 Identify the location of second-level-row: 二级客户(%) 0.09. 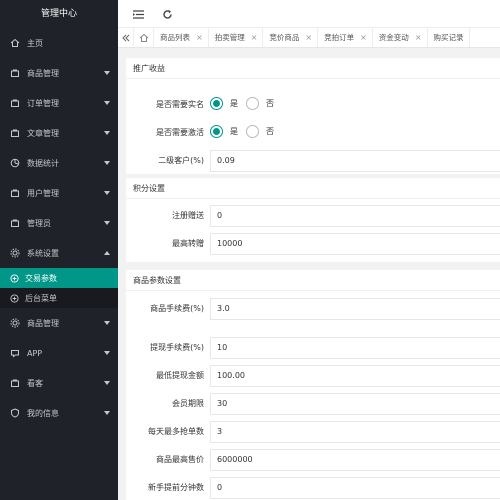
(313, 161).